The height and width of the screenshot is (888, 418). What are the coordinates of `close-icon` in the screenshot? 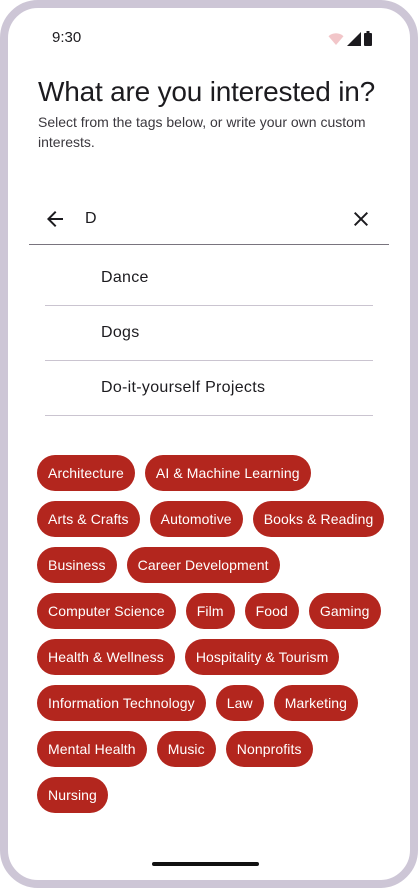 It's located at (361, 219).